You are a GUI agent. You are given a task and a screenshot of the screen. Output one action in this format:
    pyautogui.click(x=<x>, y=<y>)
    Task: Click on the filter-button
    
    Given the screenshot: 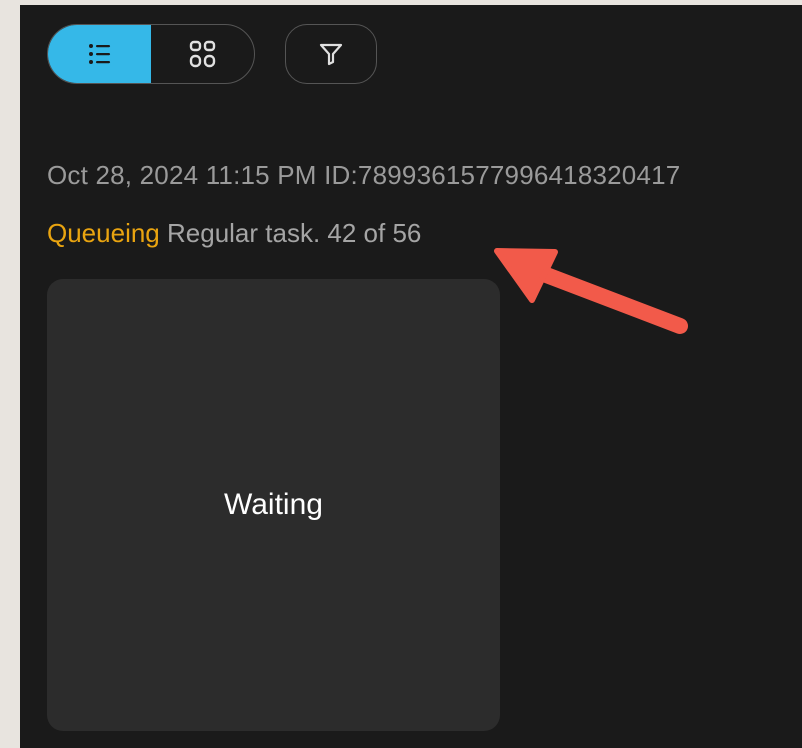 What is the action you would take?
    pyautogui.click(x=331, y=54)
    